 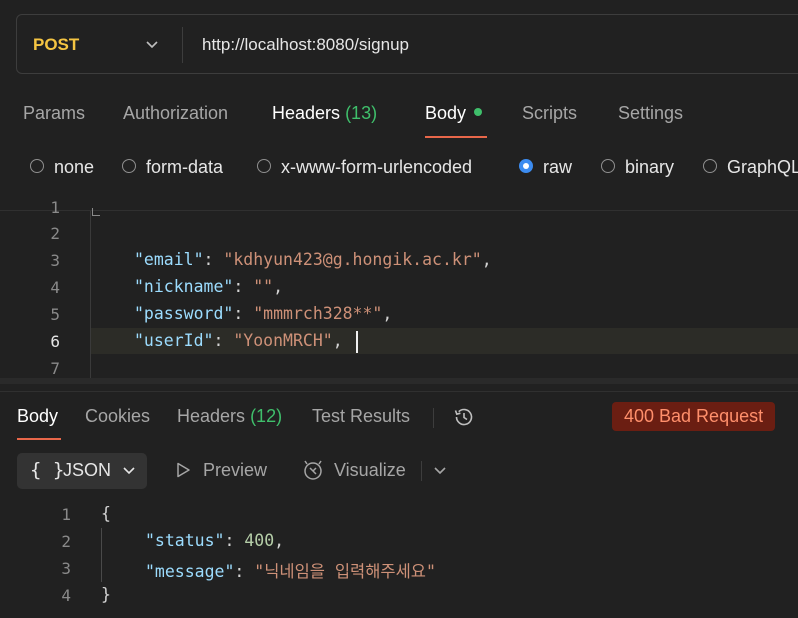 I want to click on active-tab-indicator, so click(x=456, y=137).